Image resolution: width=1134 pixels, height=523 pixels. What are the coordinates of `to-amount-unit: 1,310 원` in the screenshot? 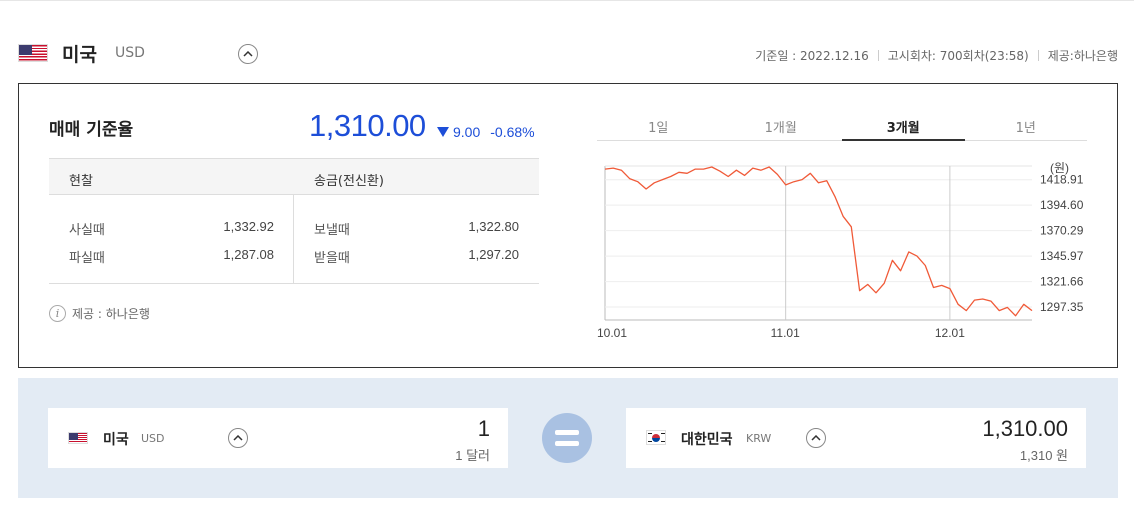 It's located at (1043, 455).